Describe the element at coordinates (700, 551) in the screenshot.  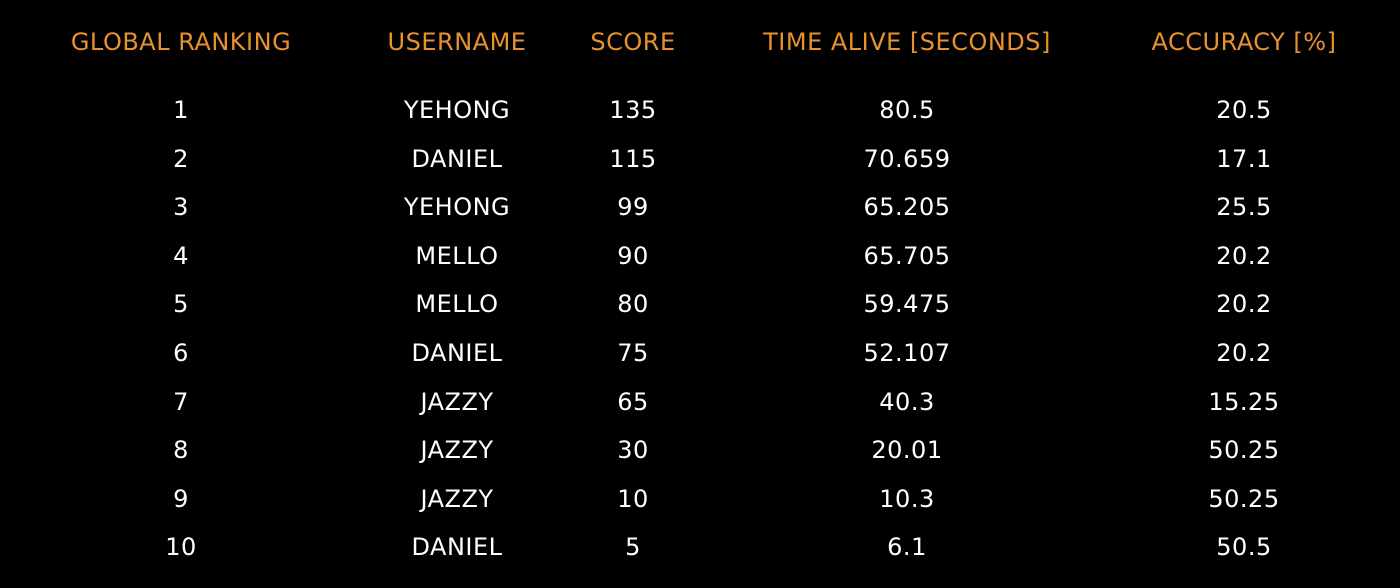
I see `leaderboard-row: 10 DANIEL 5 6.1 50.5` at that location.